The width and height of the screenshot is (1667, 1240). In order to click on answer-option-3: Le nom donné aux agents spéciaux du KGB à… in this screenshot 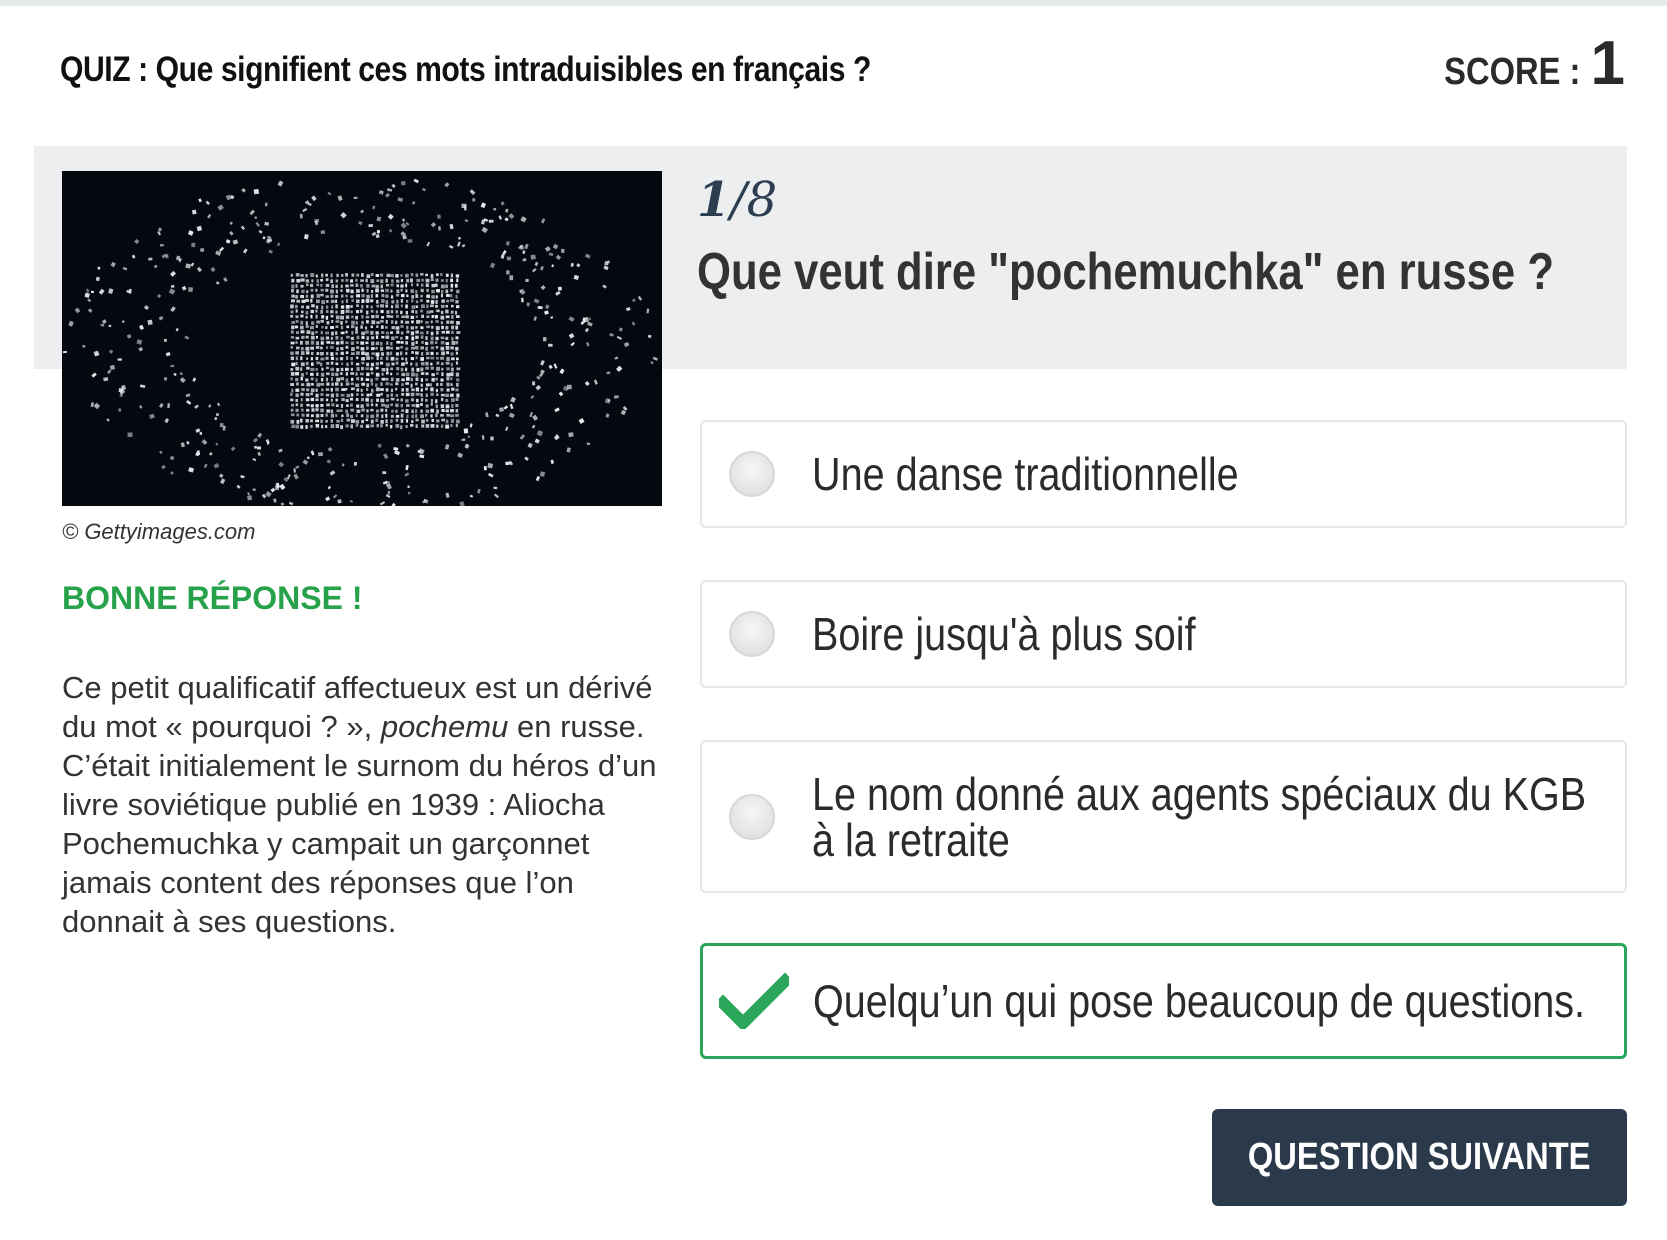, I will do `click(1163, 816)`.